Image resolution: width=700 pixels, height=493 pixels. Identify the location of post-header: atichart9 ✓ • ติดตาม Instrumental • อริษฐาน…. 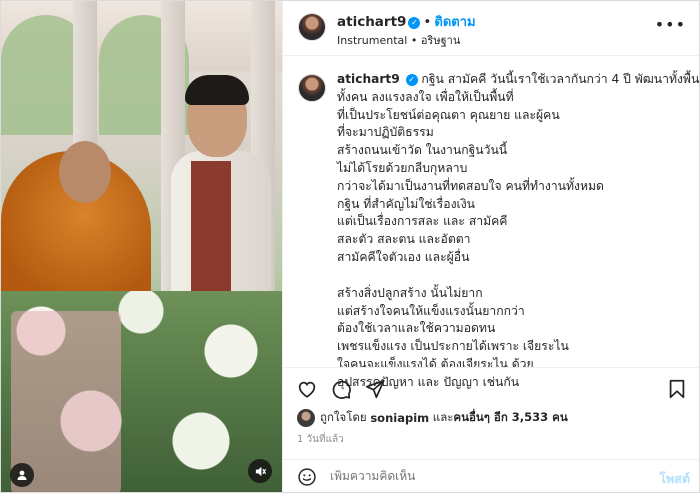
(491, 28).